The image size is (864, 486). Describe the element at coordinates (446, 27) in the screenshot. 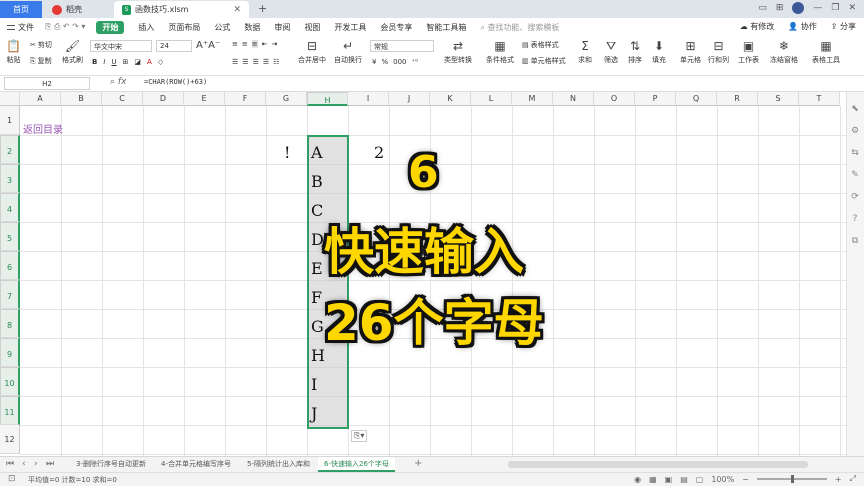

I see `menu-smart-toolbox: 智能工具箱` at that location.